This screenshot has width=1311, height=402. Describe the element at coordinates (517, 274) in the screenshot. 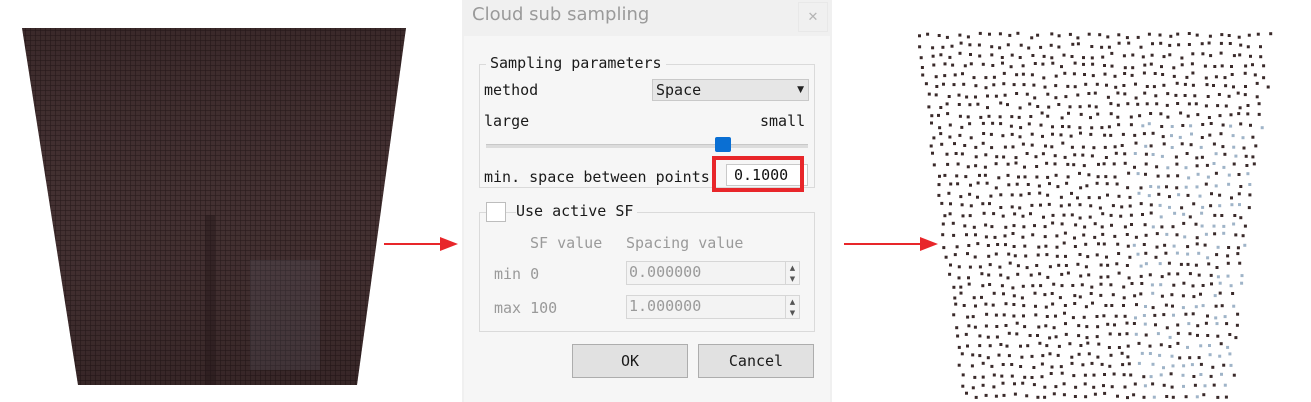

I see `min-sf-label: min 0` at that location.